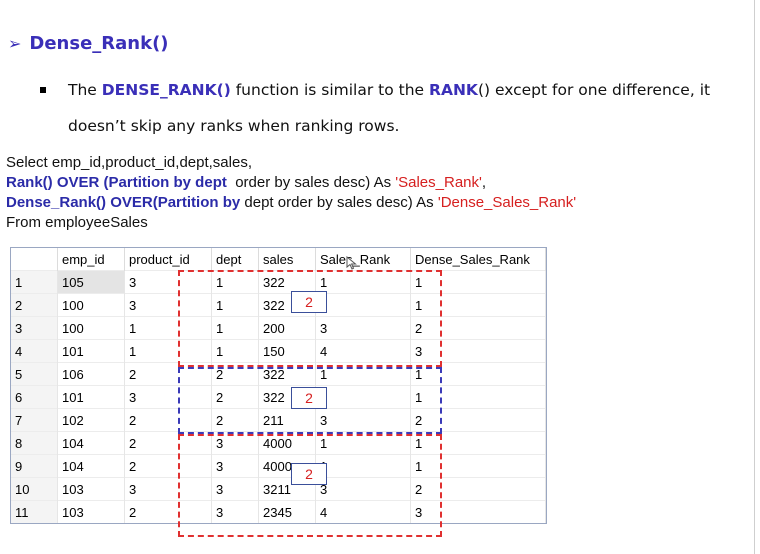  What do you see at coordinates (43, 90) in the screenshot?
I see `square-bullet-icon` at bounding box center [43, 90].